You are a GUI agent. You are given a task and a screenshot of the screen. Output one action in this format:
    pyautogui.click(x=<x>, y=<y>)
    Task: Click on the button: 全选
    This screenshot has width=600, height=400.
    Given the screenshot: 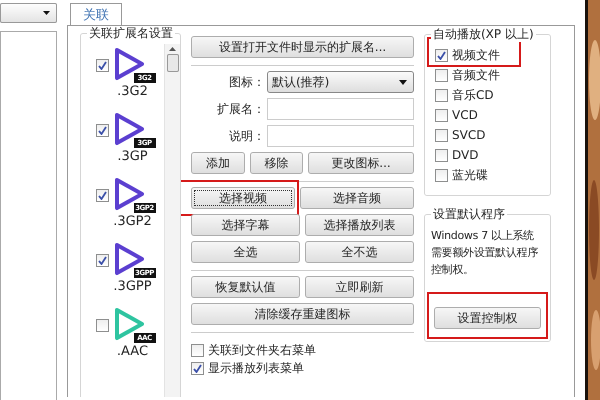 What is the action you would take?
    pyautogui.click(x=245, y=252)
    